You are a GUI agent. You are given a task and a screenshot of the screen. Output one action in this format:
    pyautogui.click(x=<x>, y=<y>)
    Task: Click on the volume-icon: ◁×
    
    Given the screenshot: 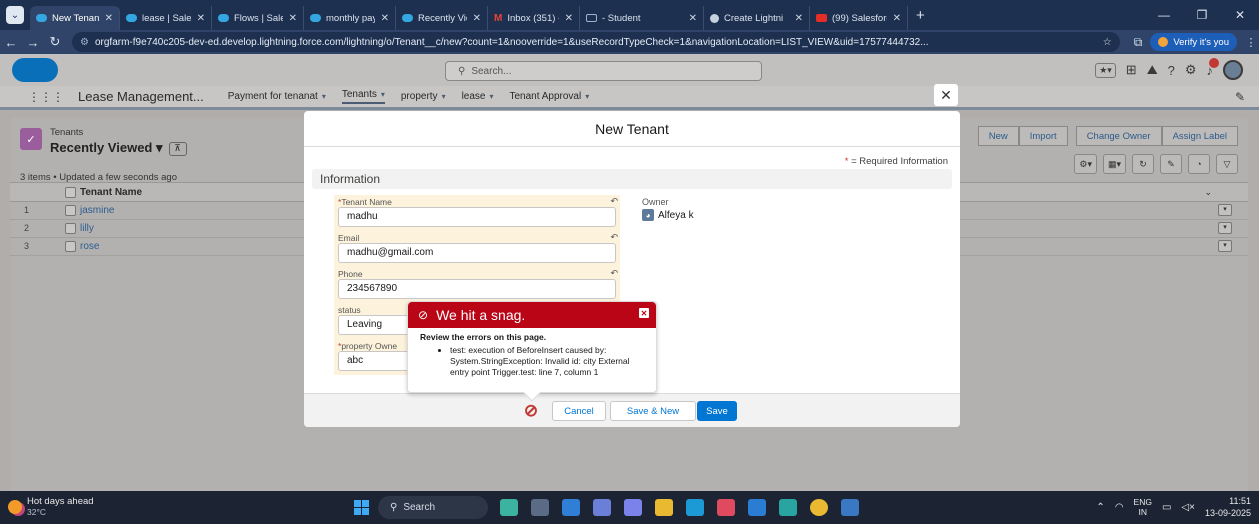 What is the action you would take?
    pyautogui.click(x=1188, y=507)
    